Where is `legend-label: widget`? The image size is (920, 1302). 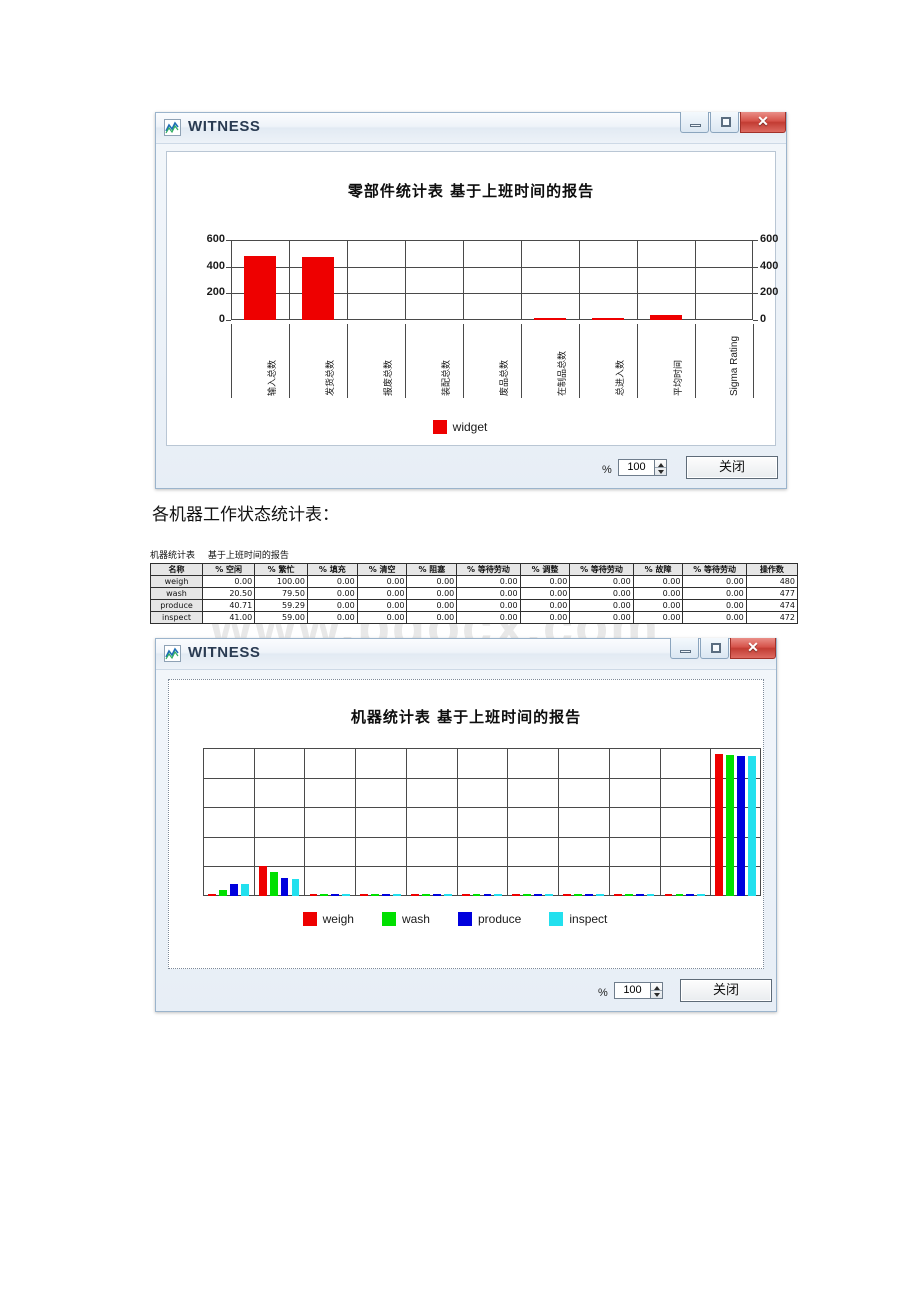 legend-label: widget is located at coordinates (470, 427).